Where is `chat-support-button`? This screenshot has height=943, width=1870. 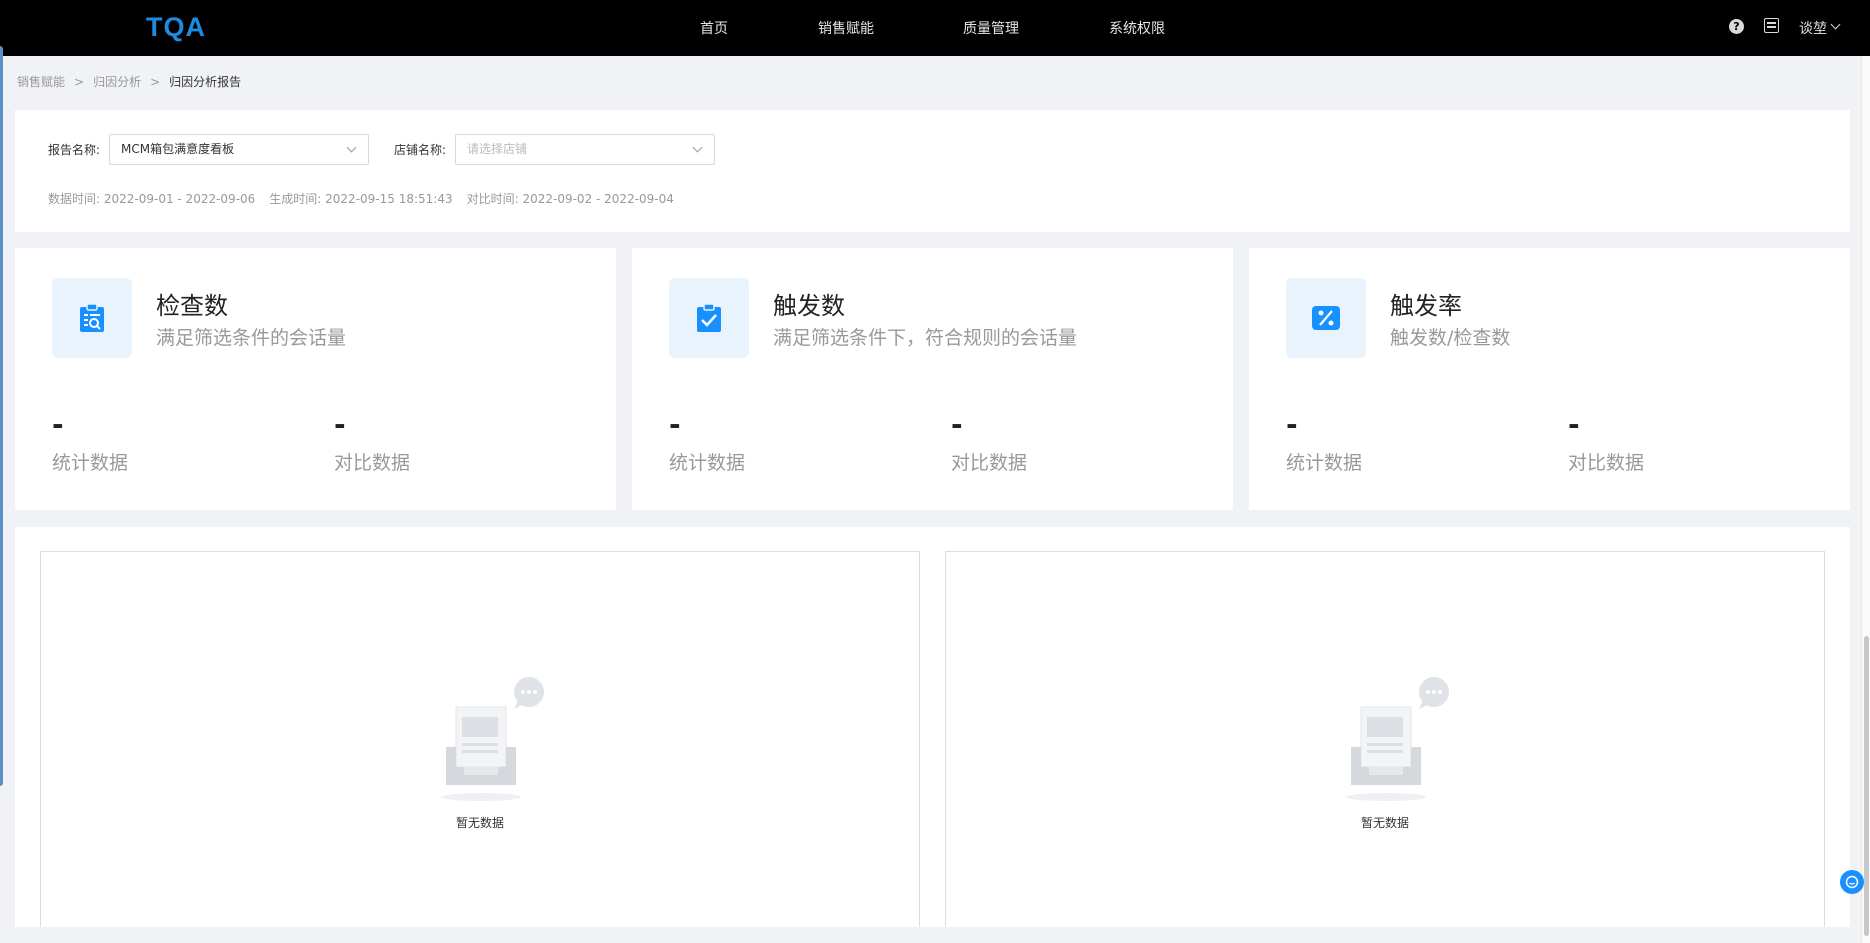
chat-support-button is located at coordinates (1852, 882).